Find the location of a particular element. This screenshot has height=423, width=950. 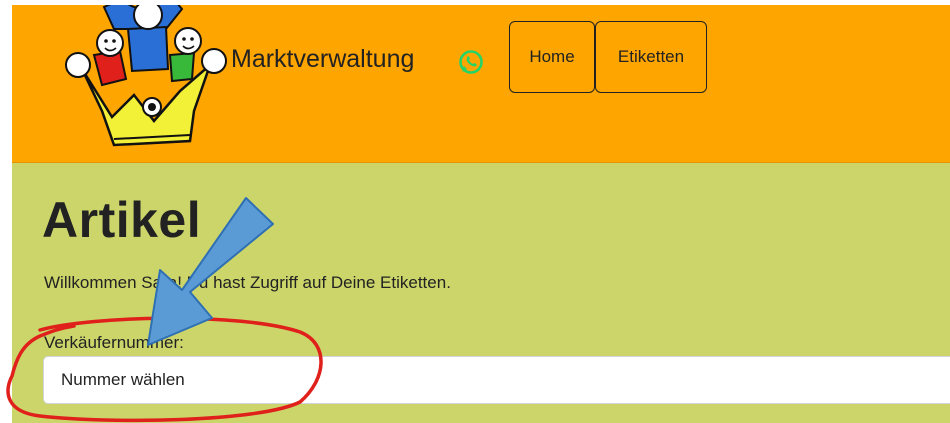

seller-number-label: Verkäufernummer: is located at coordinates (114, 342).